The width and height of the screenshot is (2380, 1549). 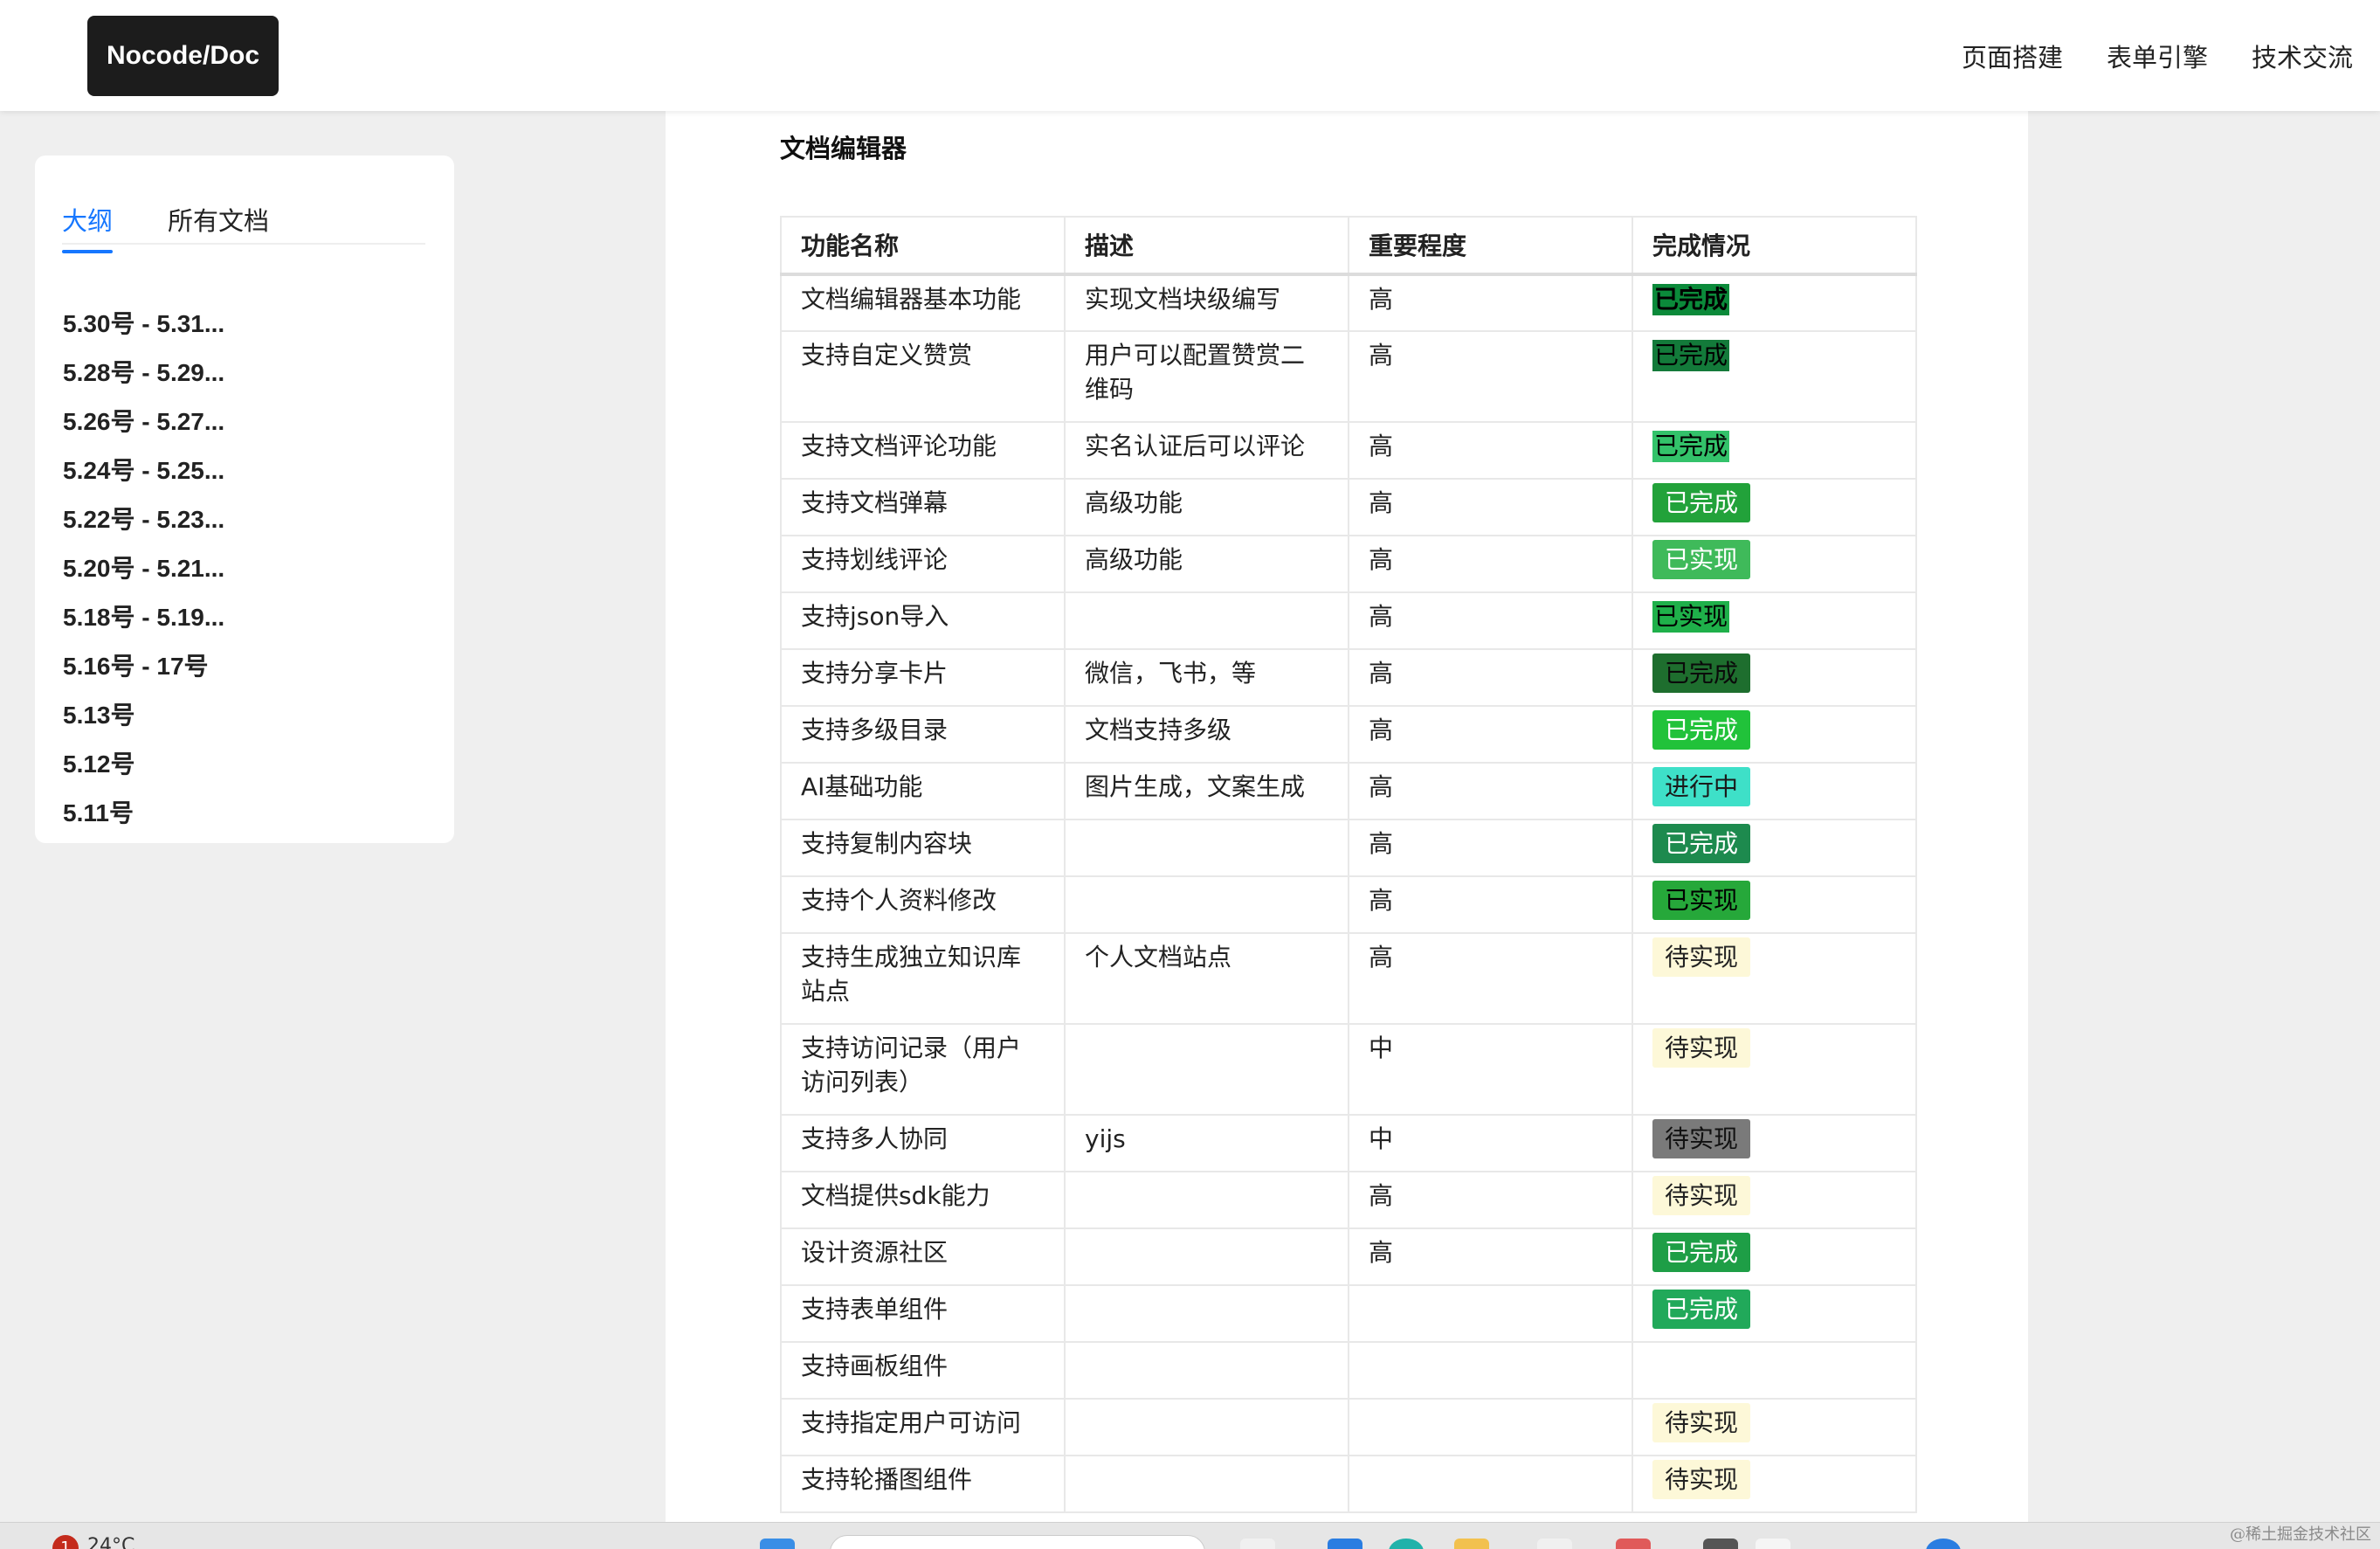 What do you see at coordinates (1206, 1143) in the screenshot?
I see `cell-desc: yijs` at bounding box center [1206, 1143].